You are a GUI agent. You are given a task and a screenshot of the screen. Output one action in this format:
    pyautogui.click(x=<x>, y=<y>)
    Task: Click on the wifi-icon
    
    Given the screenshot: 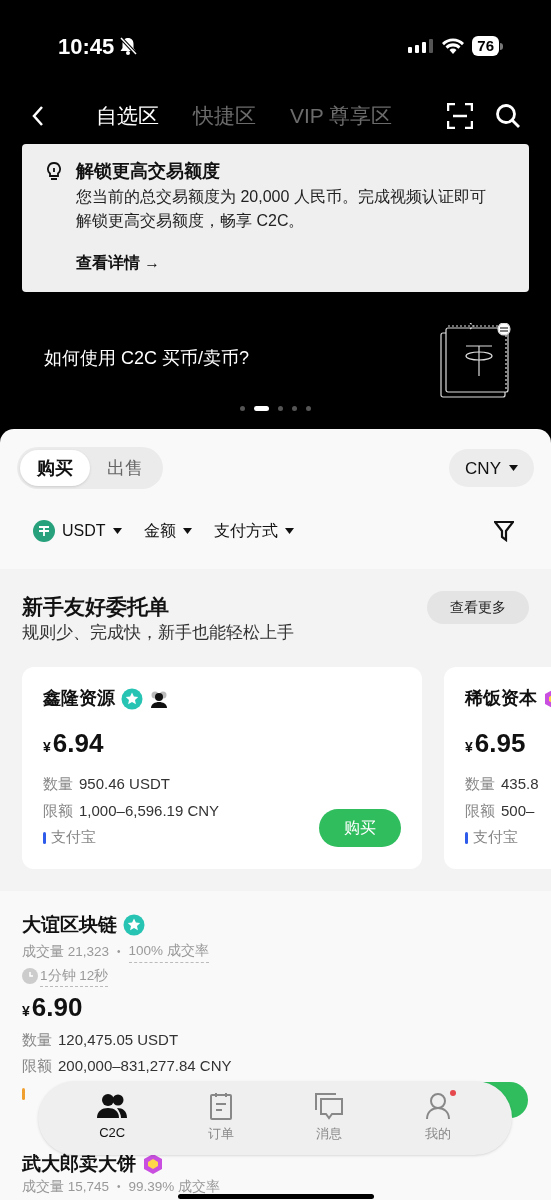 What is the action you would take?
    pyautogui.click(x=453, y=46)
    